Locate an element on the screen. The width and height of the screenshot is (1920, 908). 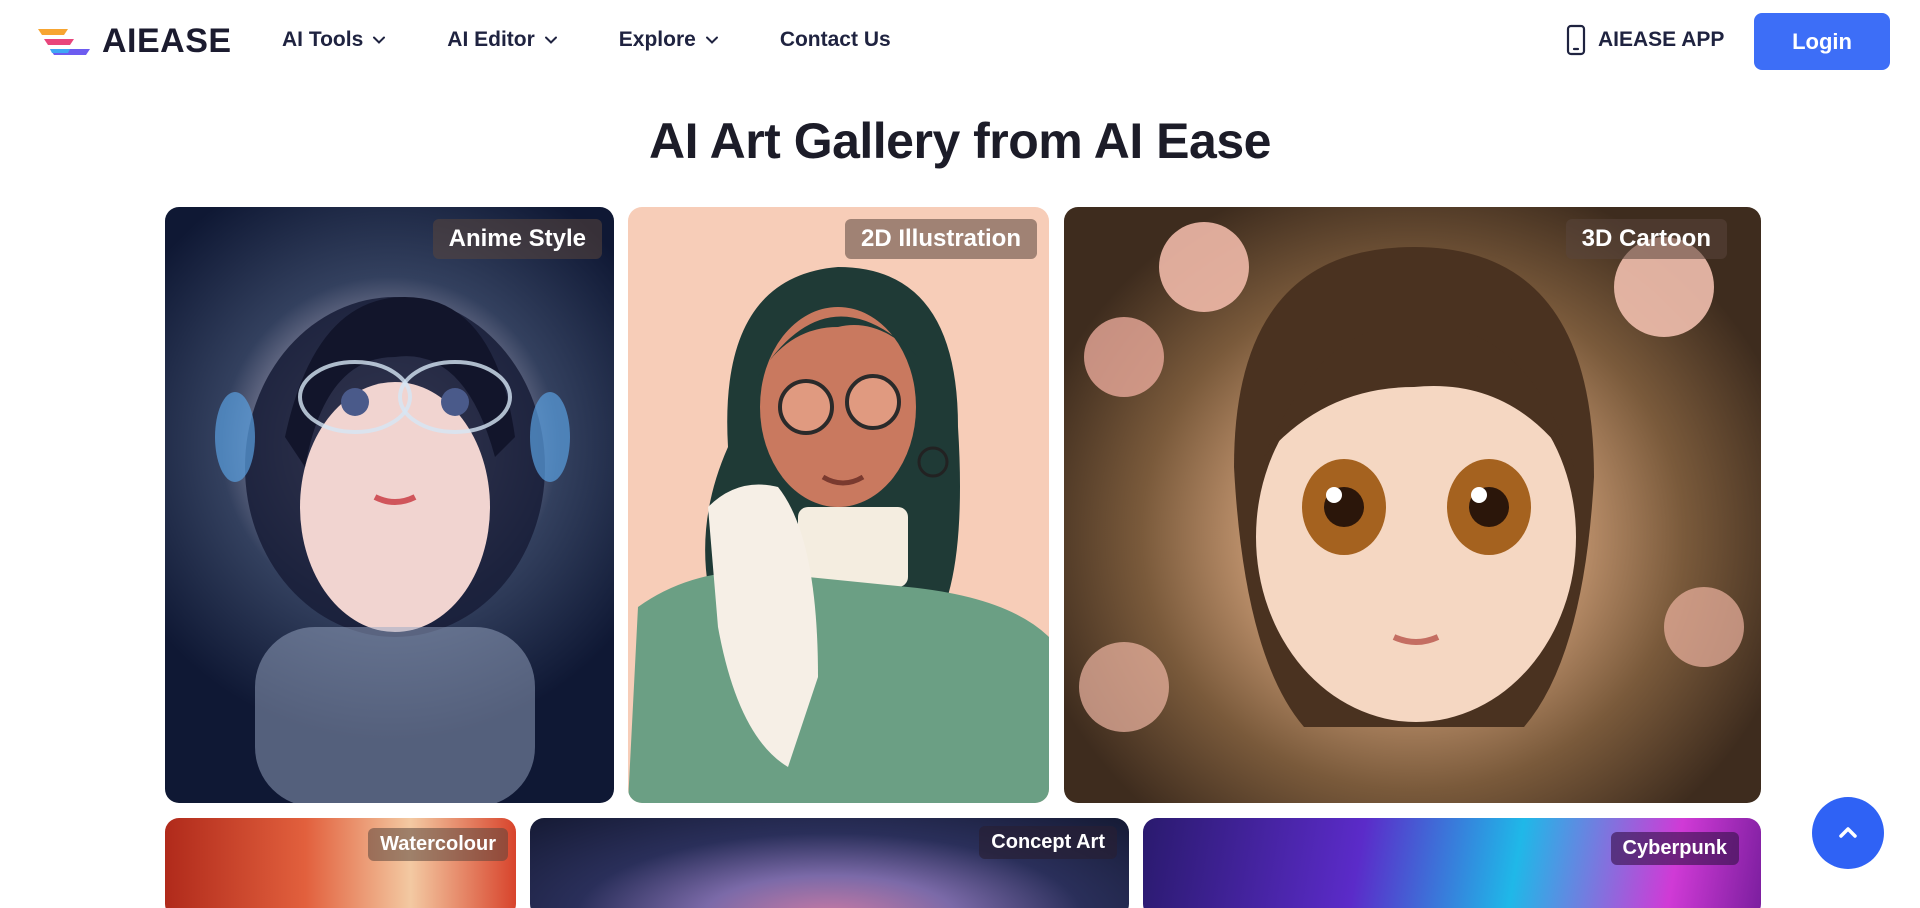
gallery-card-2d-illustration: 2D Illustration is located at coordinates (838, 505).